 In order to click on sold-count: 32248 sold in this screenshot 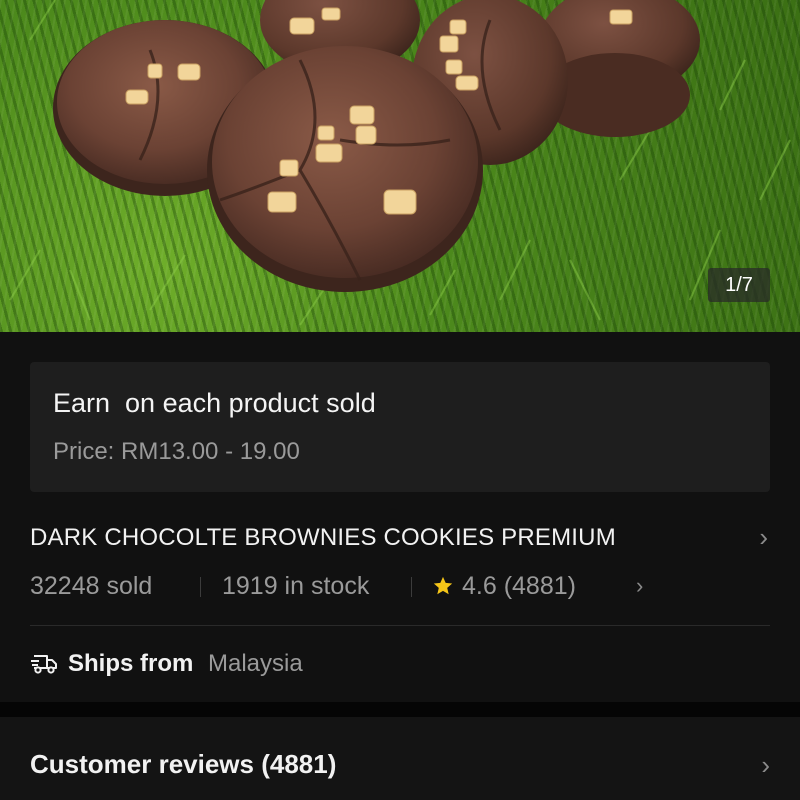, I will do `click(91, 586)`.